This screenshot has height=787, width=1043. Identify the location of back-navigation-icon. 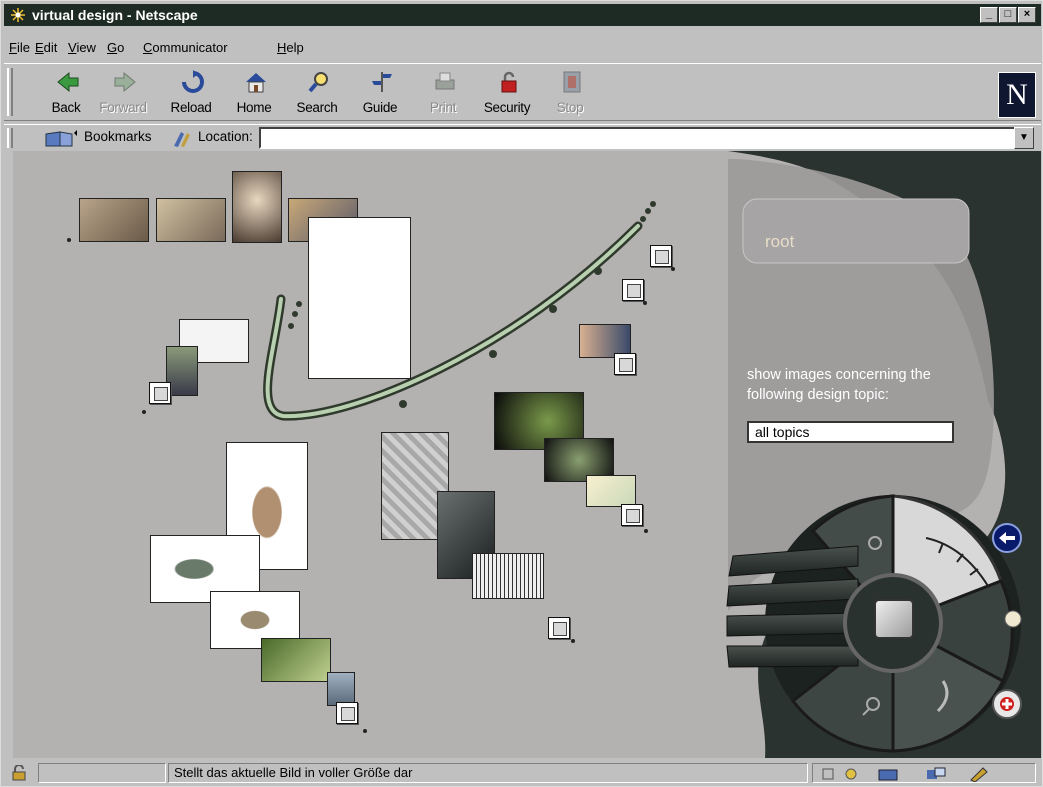
(1007, 538).